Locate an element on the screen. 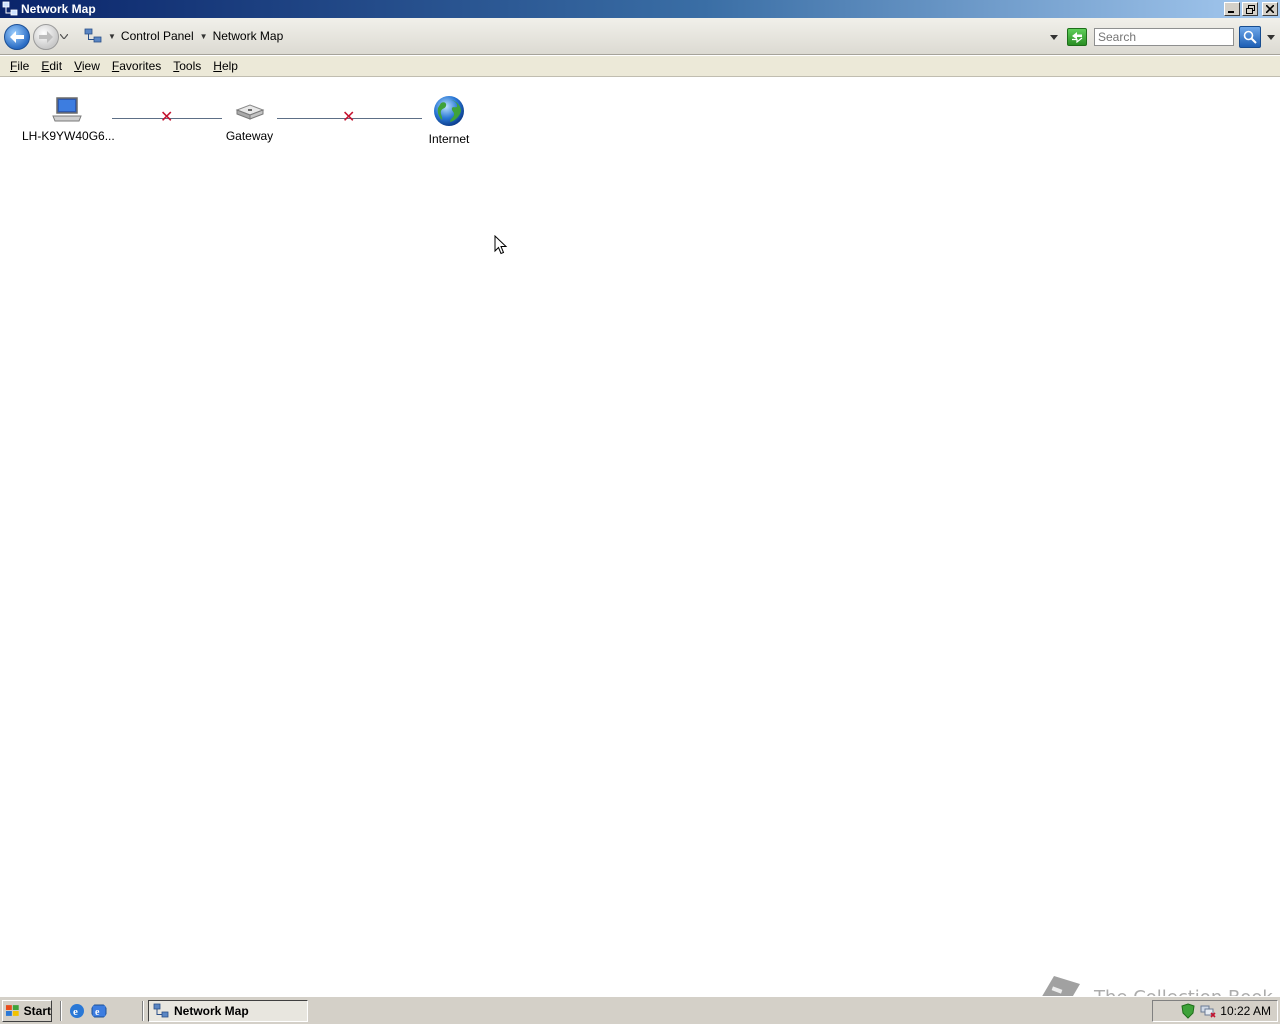 The width and height of the screenshot is (1280, 1024). network-map-location-icon is located at coordinates (93, 35).